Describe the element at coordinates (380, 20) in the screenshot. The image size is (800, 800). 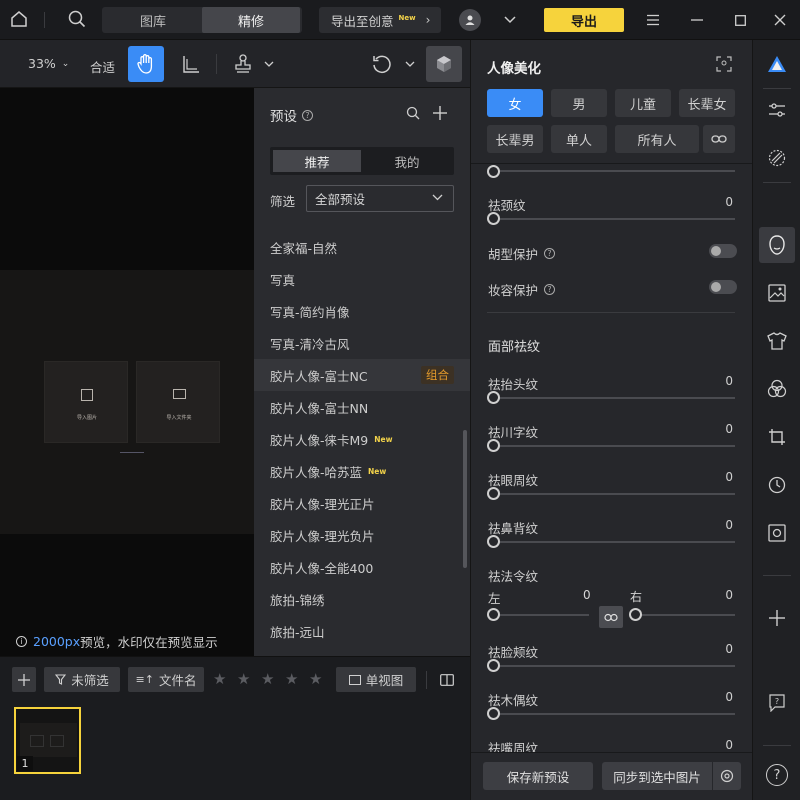
I see `export-creative-button: 导出至创意 New ›` at that location.